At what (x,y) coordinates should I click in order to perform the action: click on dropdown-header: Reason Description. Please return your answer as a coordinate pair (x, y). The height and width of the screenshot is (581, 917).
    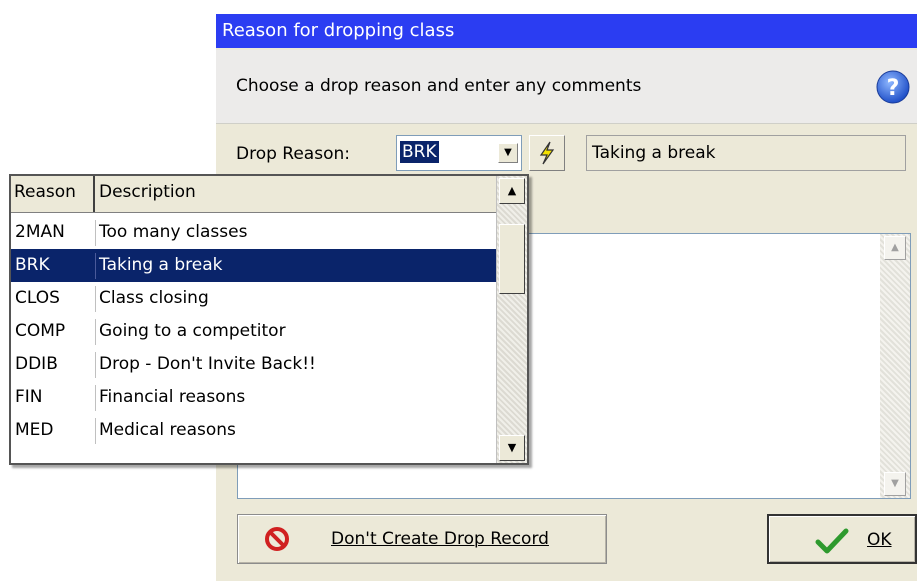
    Looking at the image, I should click on (254, 194).